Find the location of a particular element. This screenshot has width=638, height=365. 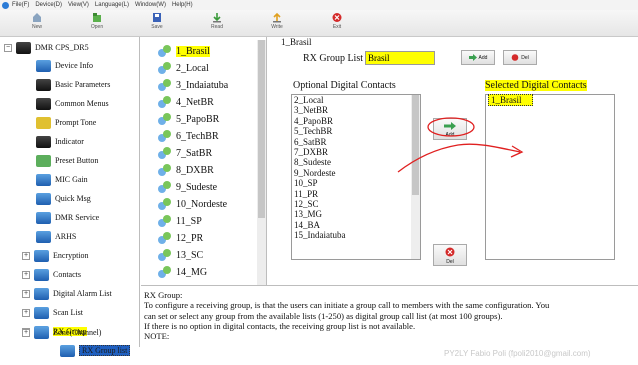

list-item: 9_Nordeste is located at coordinates (356, 173).